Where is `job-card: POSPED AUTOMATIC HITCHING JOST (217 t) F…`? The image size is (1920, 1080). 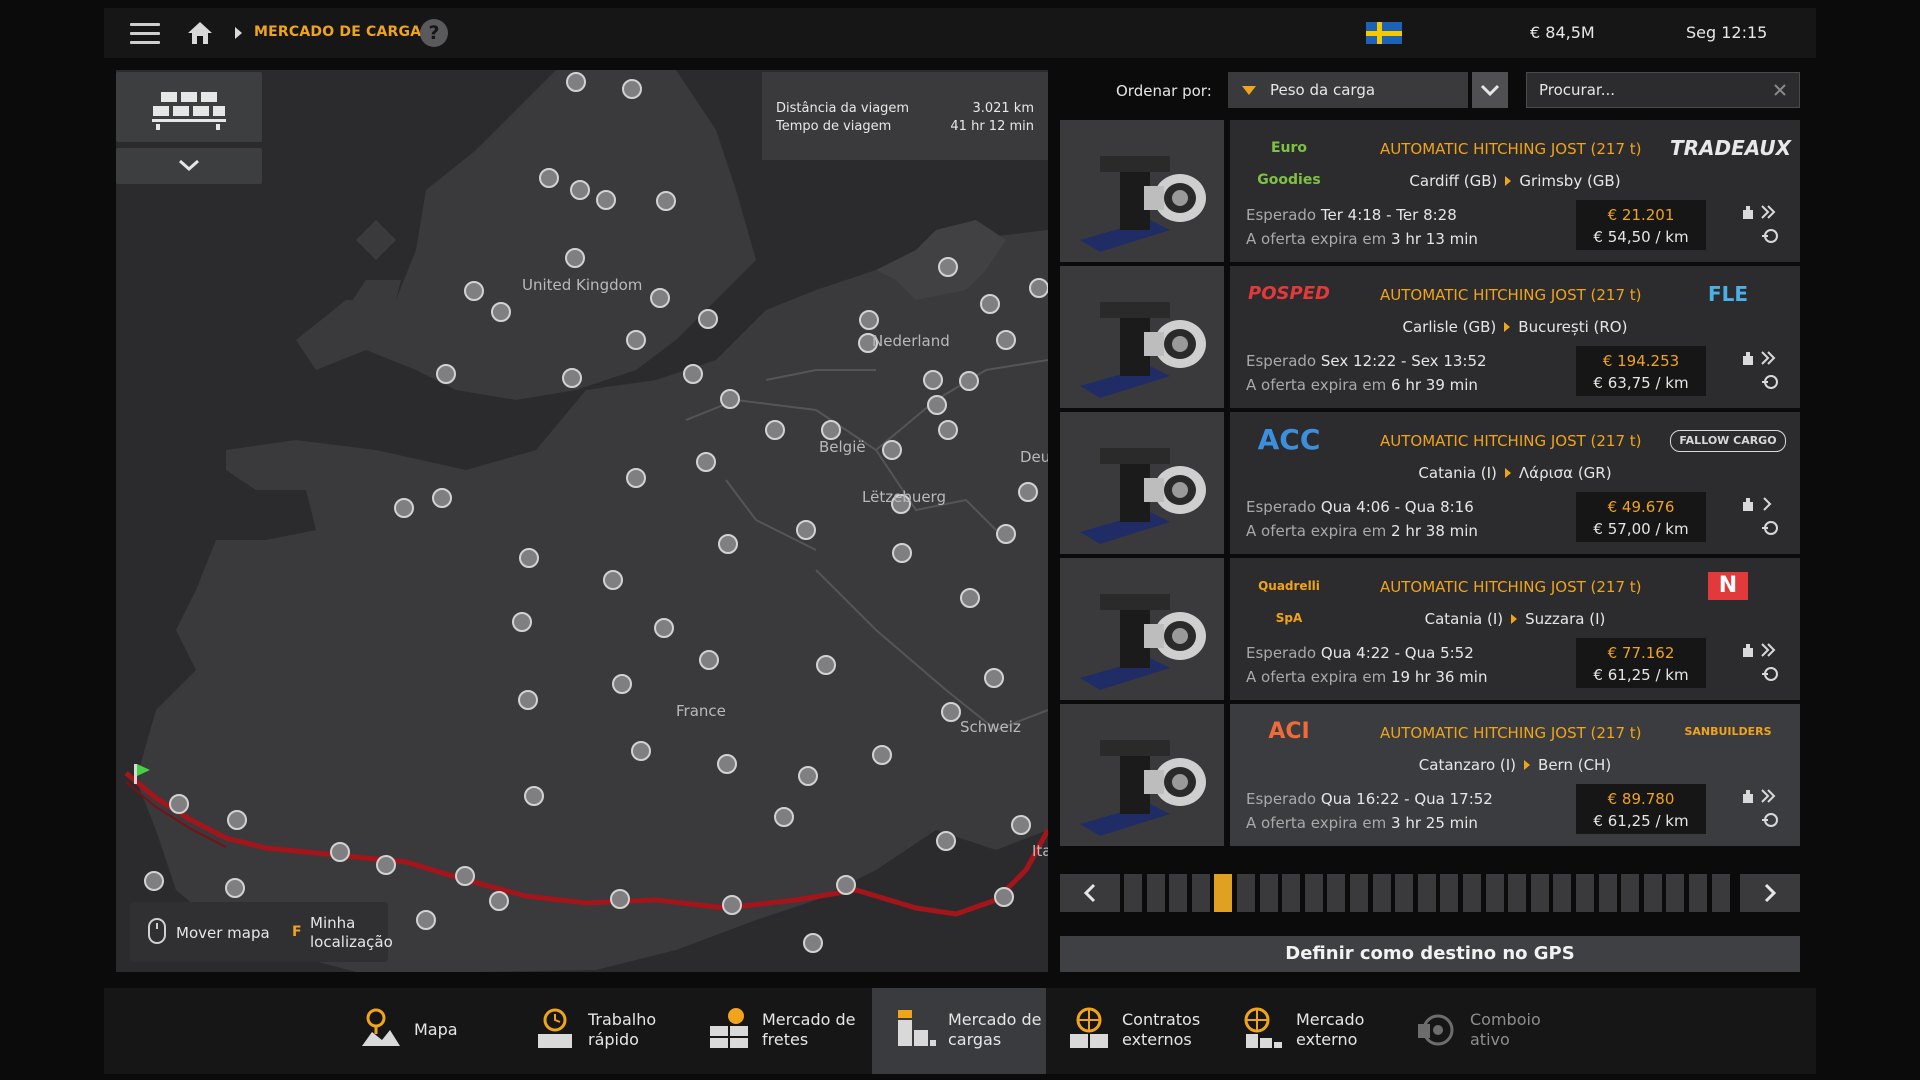
job-card: POSPED AUTOMATIC HITCHING JOST (217 t) F… is located at coordinates (1430, 337).